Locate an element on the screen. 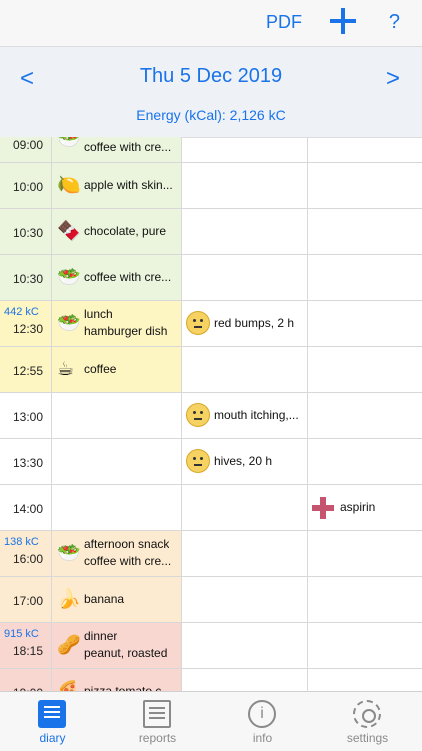 The height and width of the screenshot is (751, 422). medication-cell: aspirin is located at coordinates (365, 507).